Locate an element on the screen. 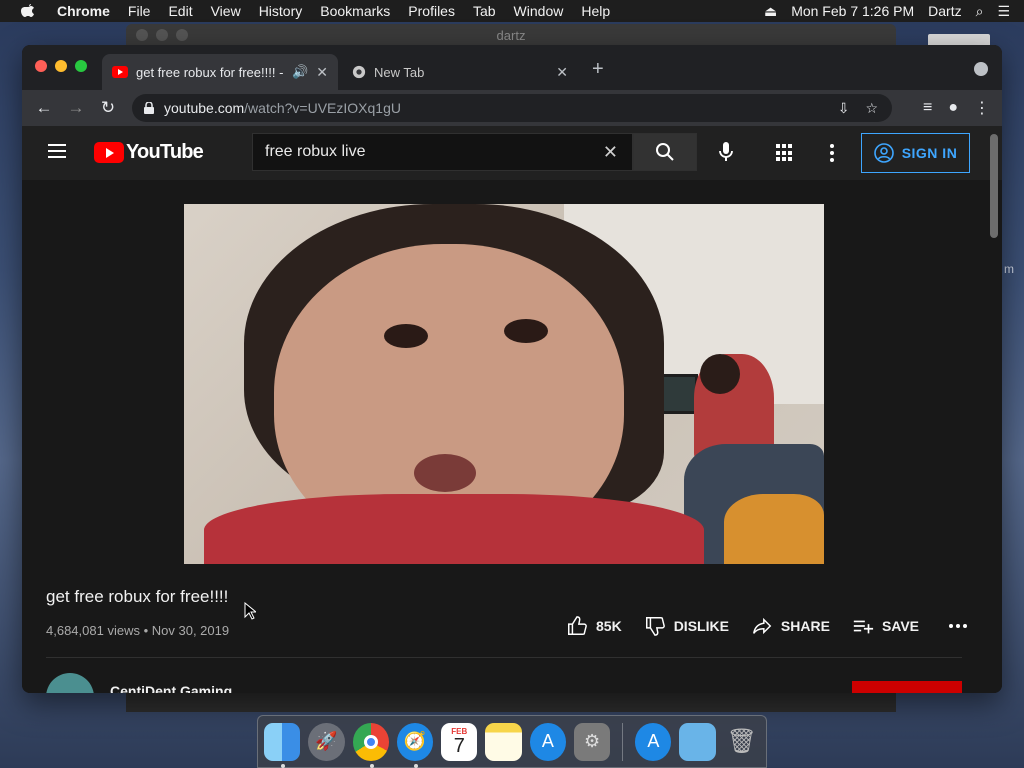 The height and width of the screenshot is (768, 1024). tab-search-icon is located at coordinates (981, 69).